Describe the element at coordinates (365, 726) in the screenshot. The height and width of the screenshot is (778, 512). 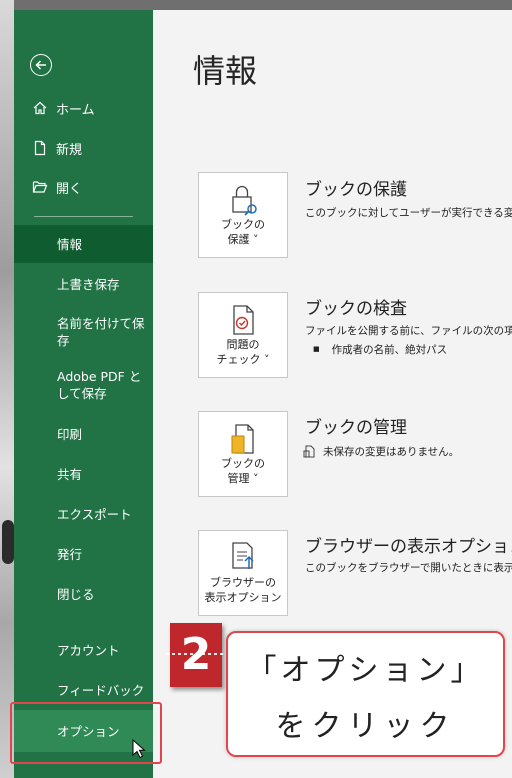
I see `instruction-line-2: をクリック` at that location.